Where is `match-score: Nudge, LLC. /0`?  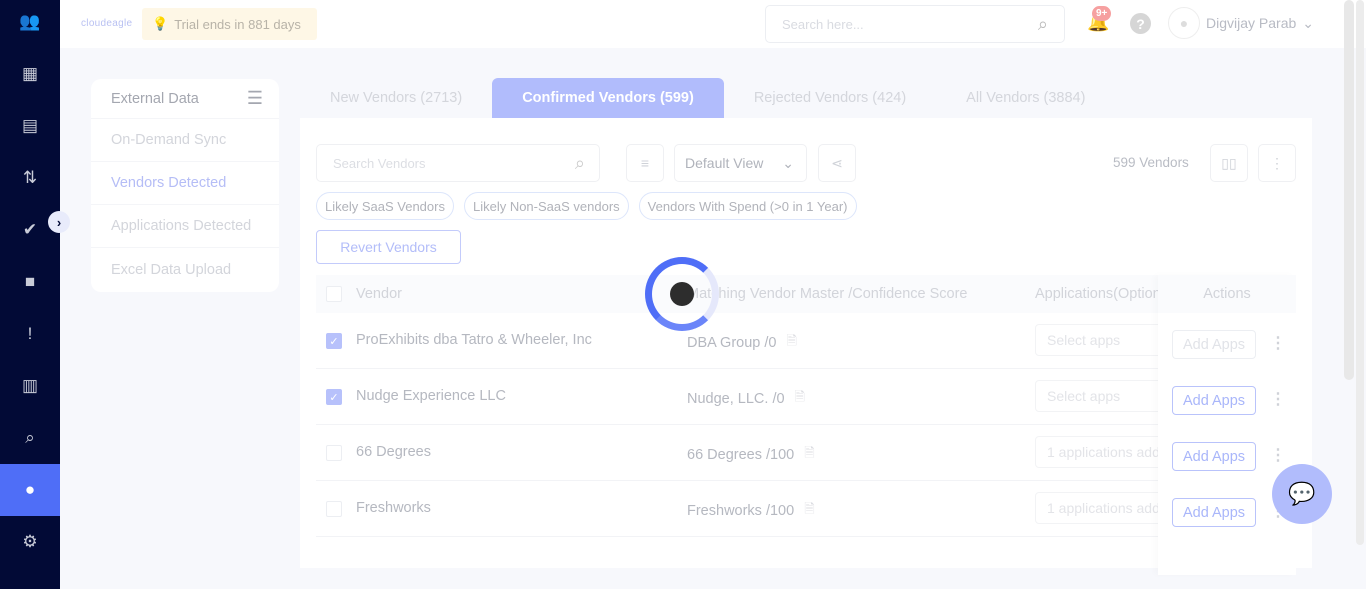 match-score: Nudge, LLC. /0 is located at coordinates (736, 399).